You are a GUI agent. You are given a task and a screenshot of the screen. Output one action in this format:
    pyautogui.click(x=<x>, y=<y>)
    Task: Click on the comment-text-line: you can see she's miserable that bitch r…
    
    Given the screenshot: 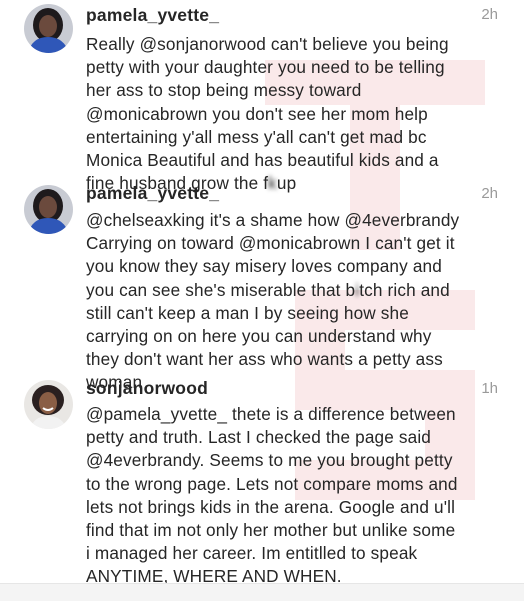 What is the action you would take?
    pyautogui.click(x=298, y=290)
    